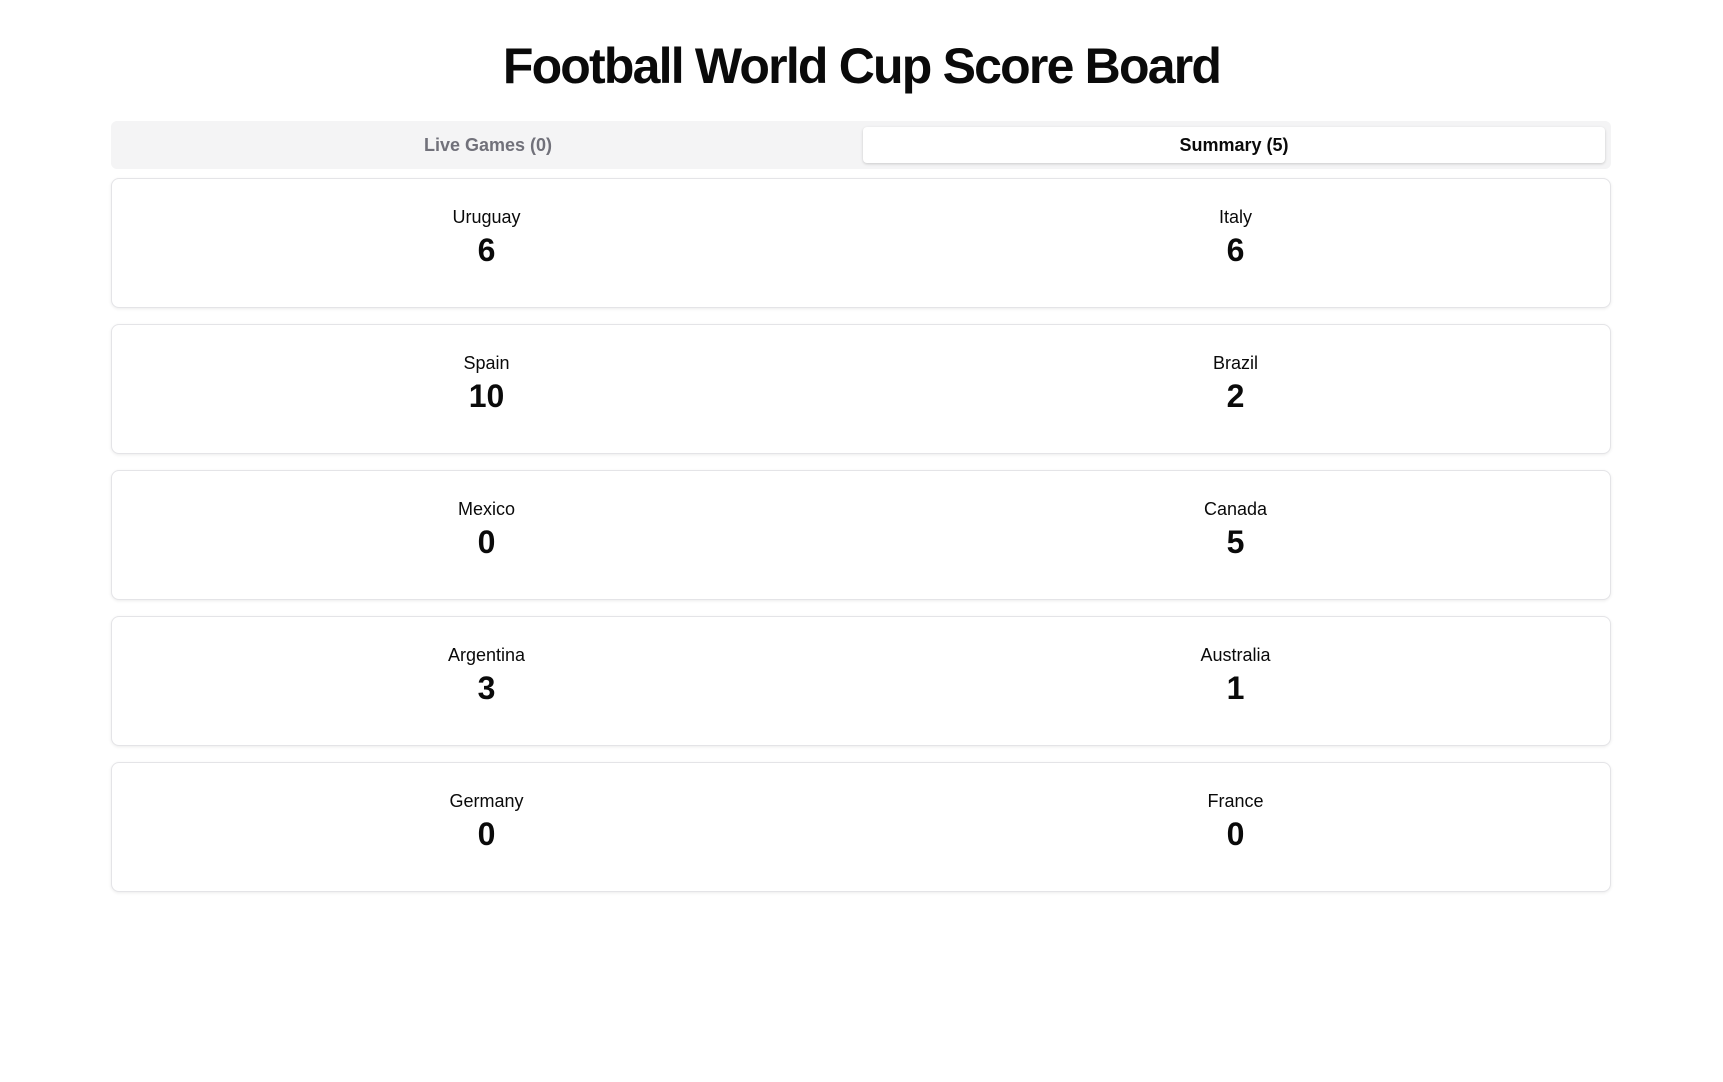  I want to click on home-team-name: Uruguay, so click(486, 217).